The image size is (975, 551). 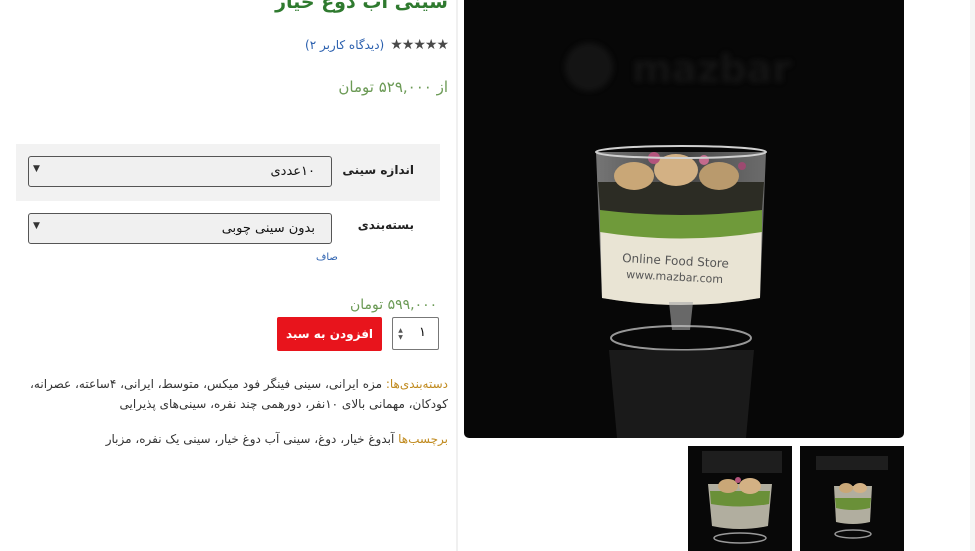 What do you see at coordinates (419, 45) in the screenshot?
I see `star-rating-icon: ★★★★★` at bounding box center [419, 45].